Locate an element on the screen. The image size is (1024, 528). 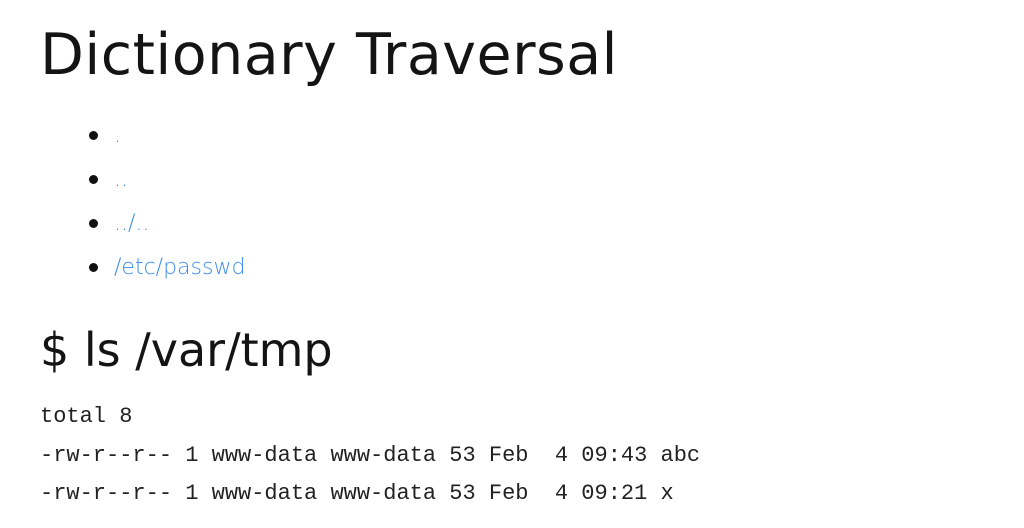
page-title: Dictionary Traversal is located at coordinates (329, 55).